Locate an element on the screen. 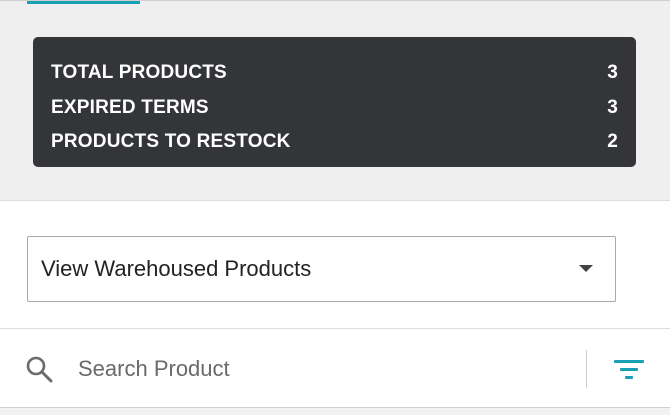 This screenshot has width=670, height=415. search-icon is located at coordinates (39, 369).